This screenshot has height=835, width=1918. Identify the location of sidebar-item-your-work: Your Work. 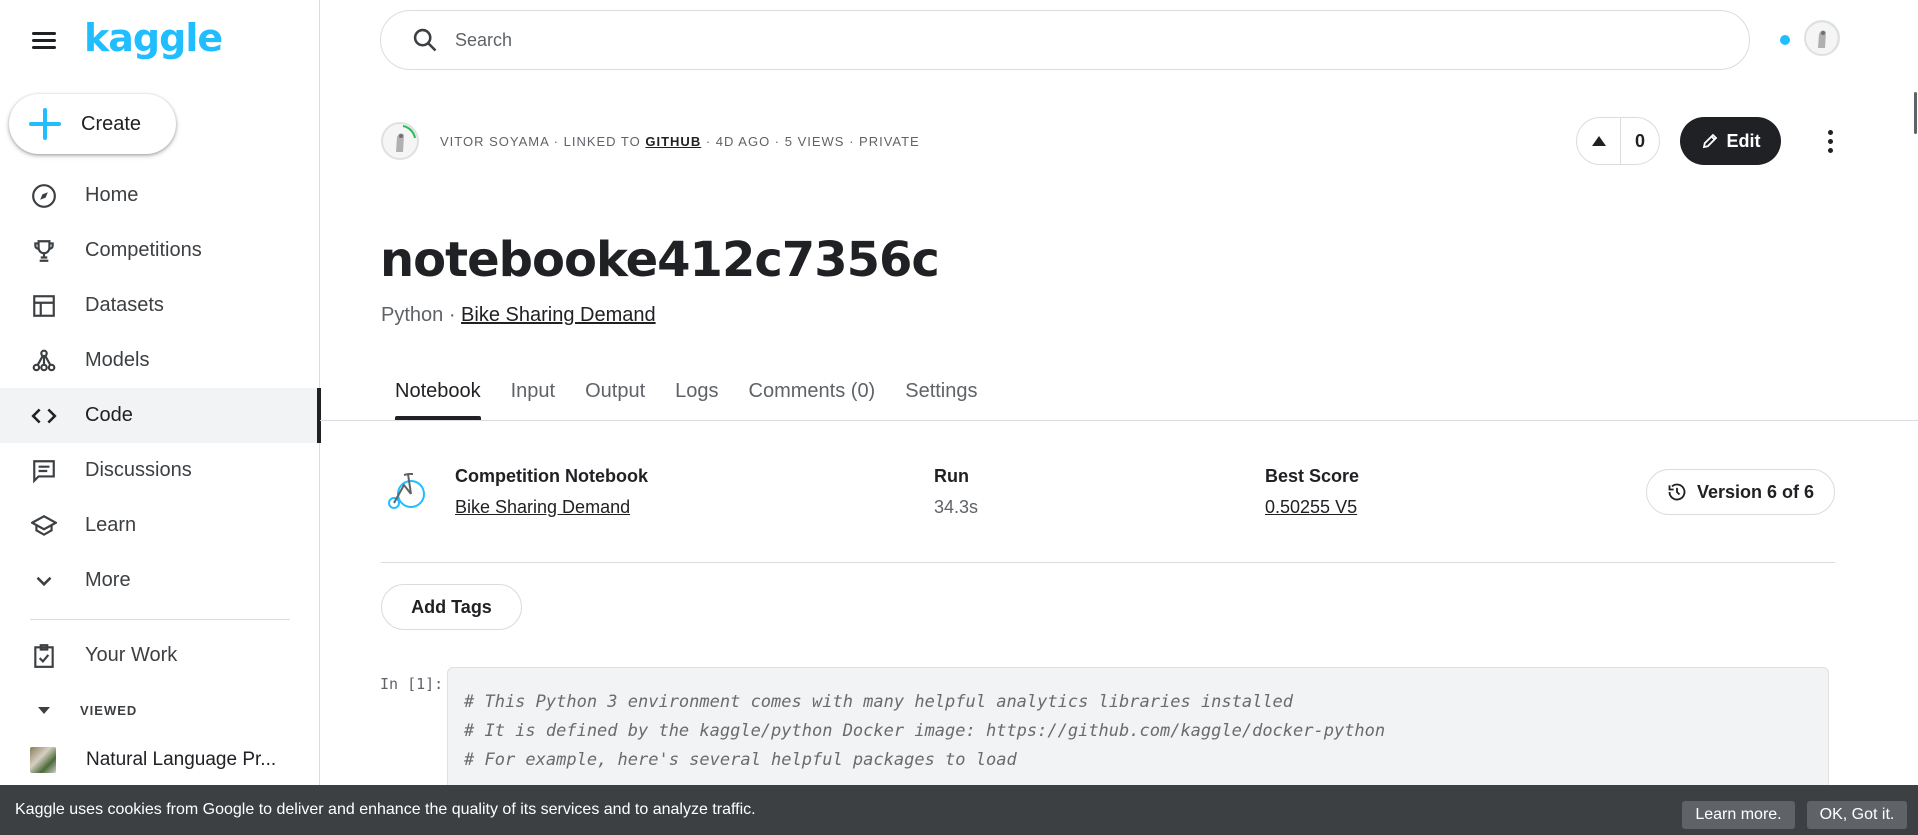
(160, 655).